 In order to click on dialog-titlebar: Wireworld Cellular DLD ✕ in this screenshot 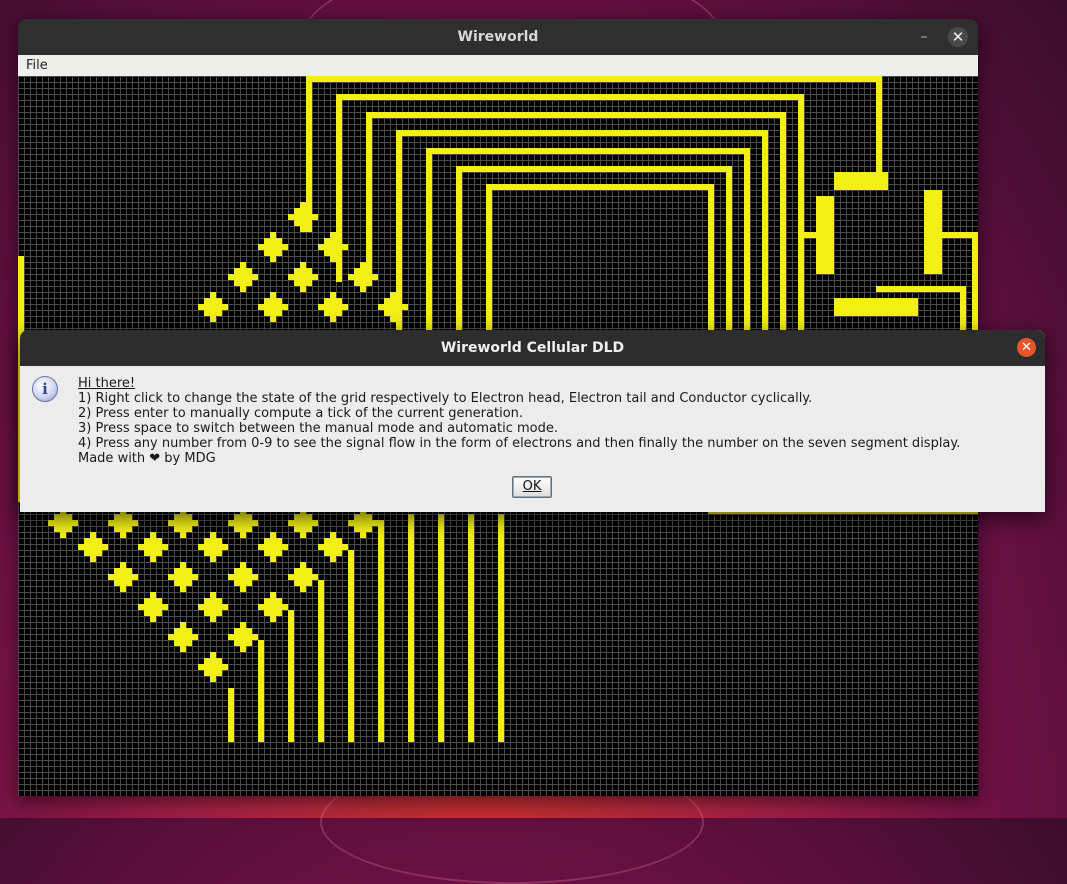, I will do `click(532, 348)`.